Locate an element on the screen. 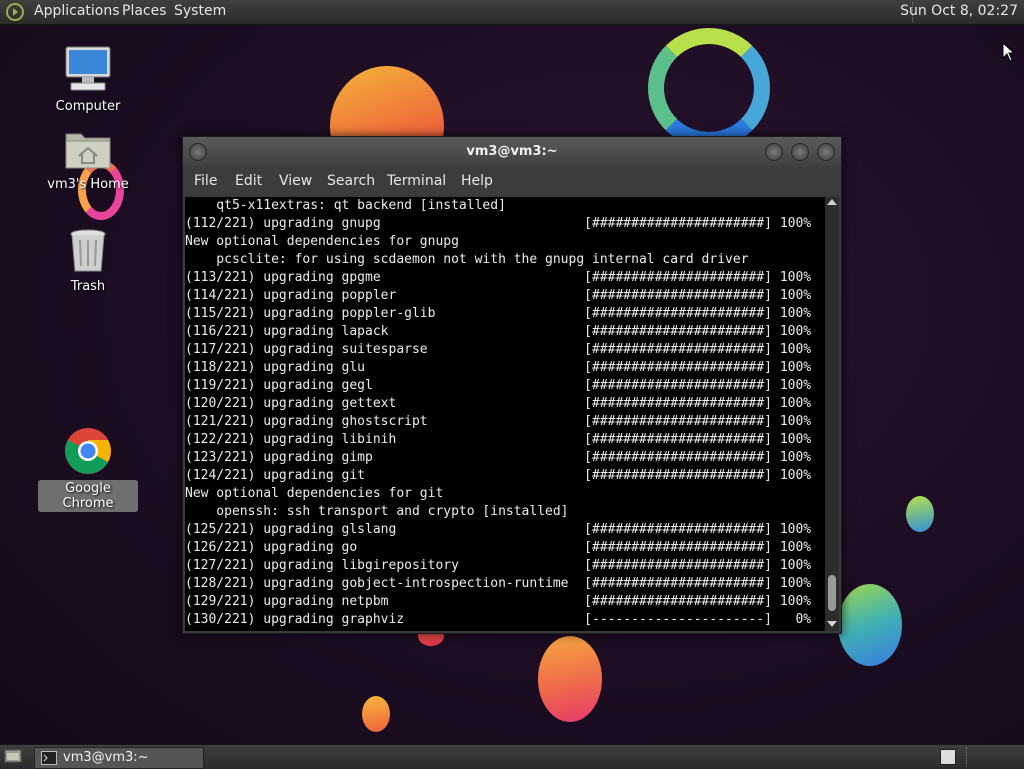 The image size is (1024, 769). menu-system: System is located at coordinates (200, 11).